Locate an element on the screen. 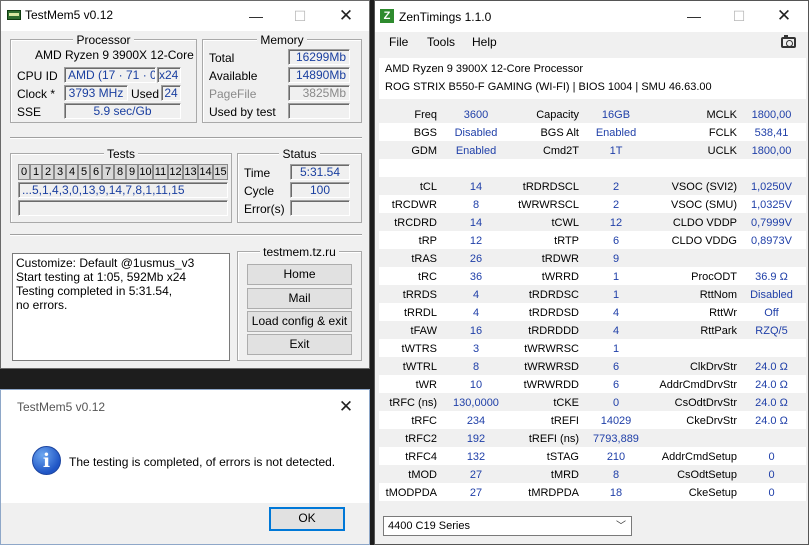  used-field: 24 is located at coordinates (171, 93).